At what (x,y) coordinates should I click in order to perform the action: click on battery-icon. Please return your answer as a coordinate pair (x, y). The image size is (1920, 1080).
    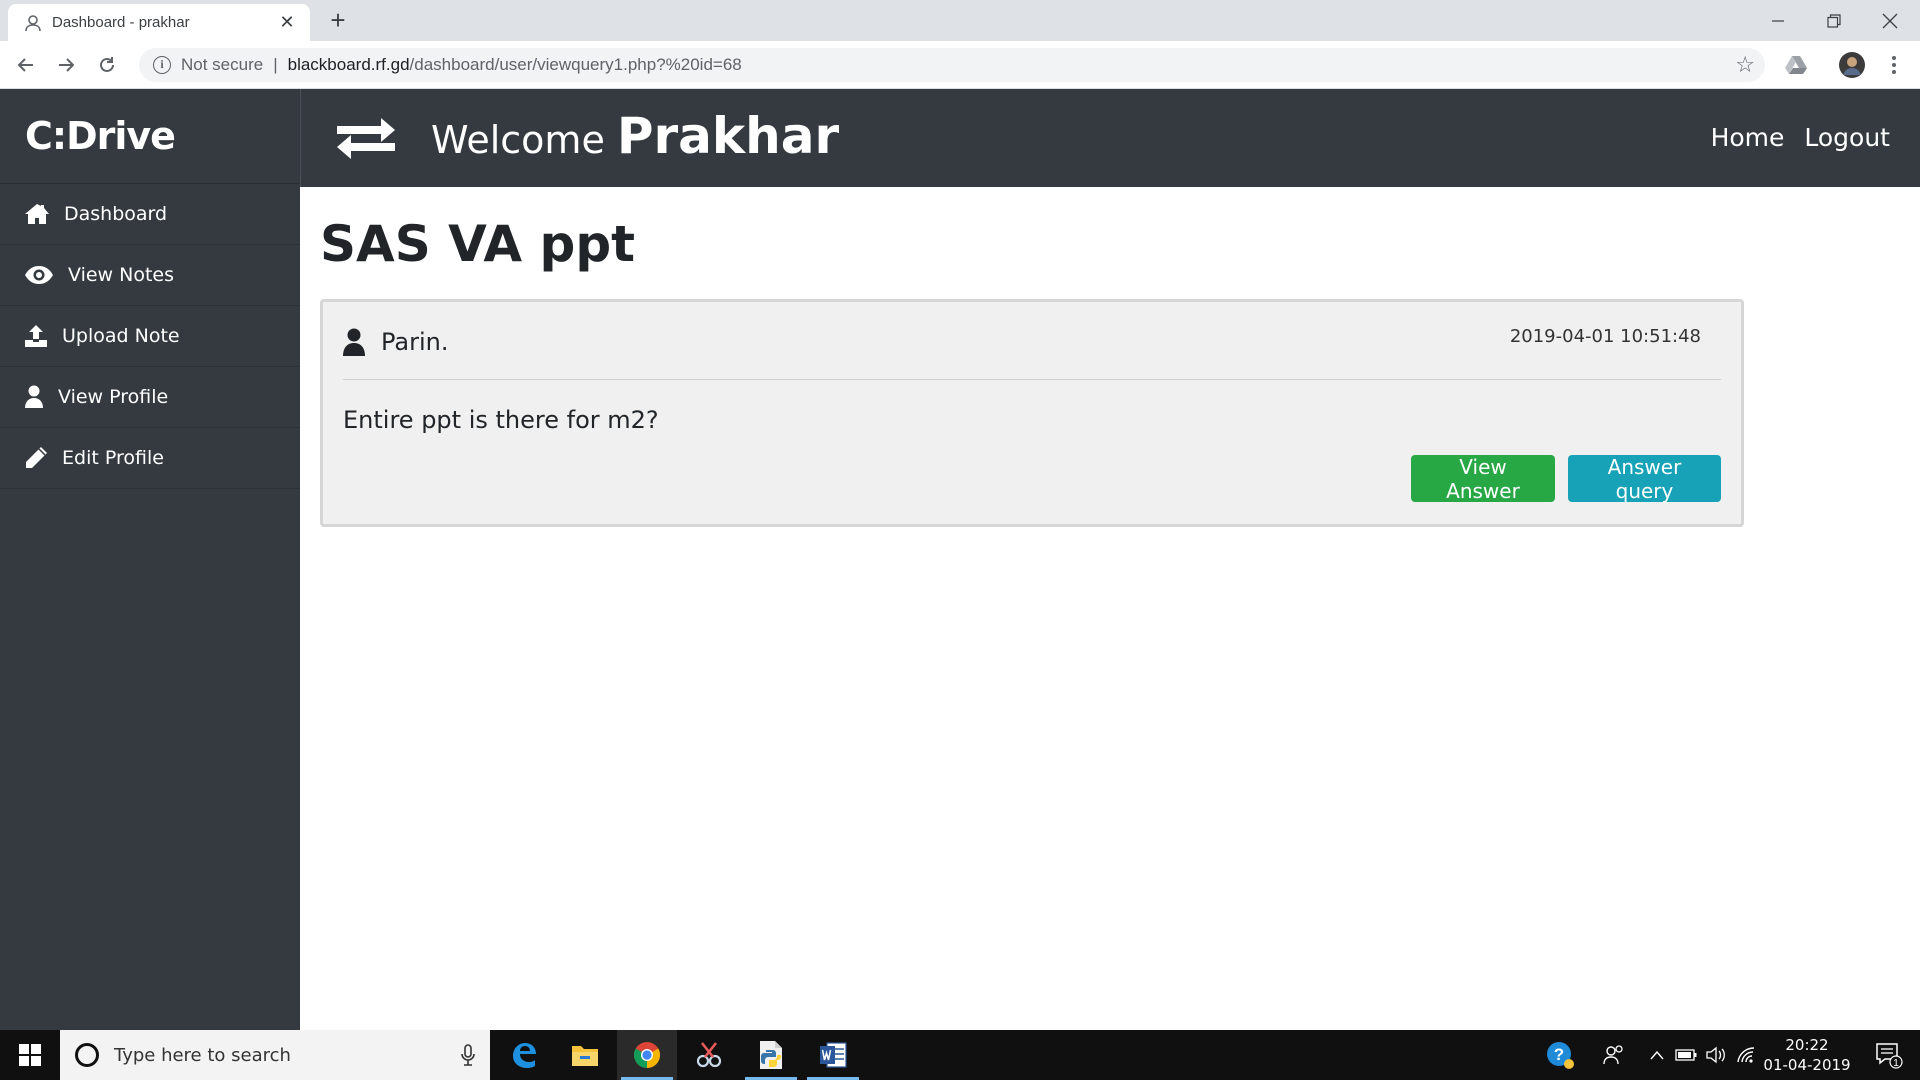
    Looking at the image, I should click on (1686, 1055).